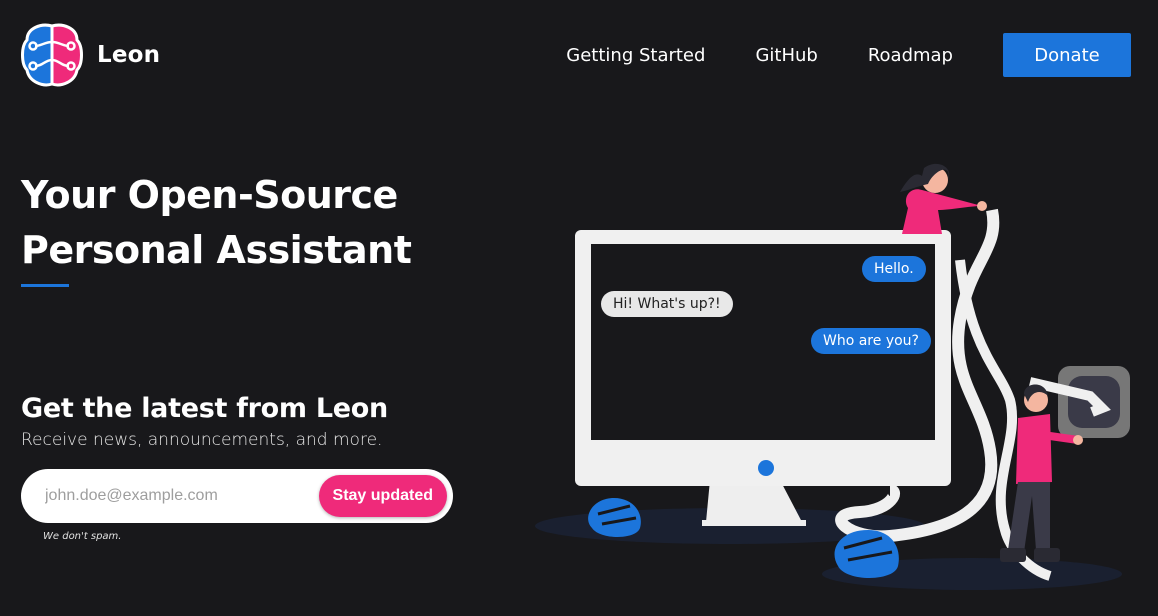 The height and width of the screenshot is (616, 1158). I want to click on newsletter-form: Stay updated, so click(237, 496).